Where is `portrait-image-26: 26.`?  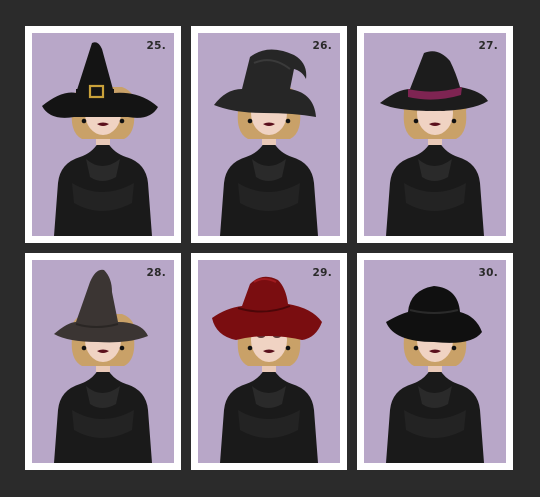
portrait-image-26: 26. is located at coordinates (269, 134).